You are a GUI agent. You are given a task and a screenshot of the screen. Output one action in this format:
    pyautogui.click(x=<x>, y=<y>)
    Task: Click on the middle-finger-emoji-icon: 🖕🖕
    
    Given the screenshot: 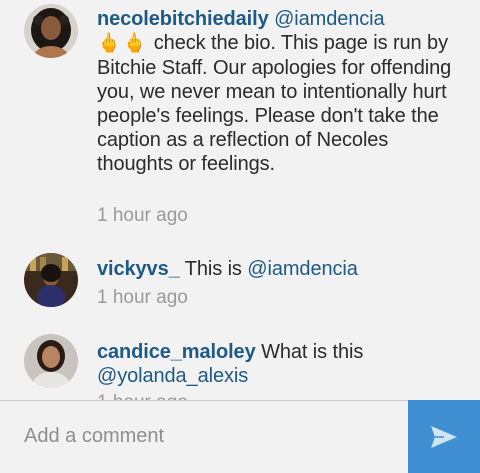 What is the action you would take?
    pyautogui.click(x=123, y=43)
    